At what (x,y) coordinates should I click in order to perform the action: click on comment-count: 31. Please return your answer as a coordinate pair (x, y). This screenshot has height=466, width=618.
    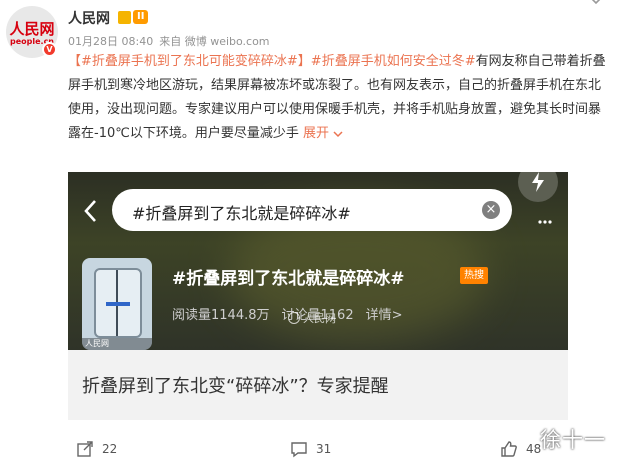
    Looking at the image, I should click on (324, 449).